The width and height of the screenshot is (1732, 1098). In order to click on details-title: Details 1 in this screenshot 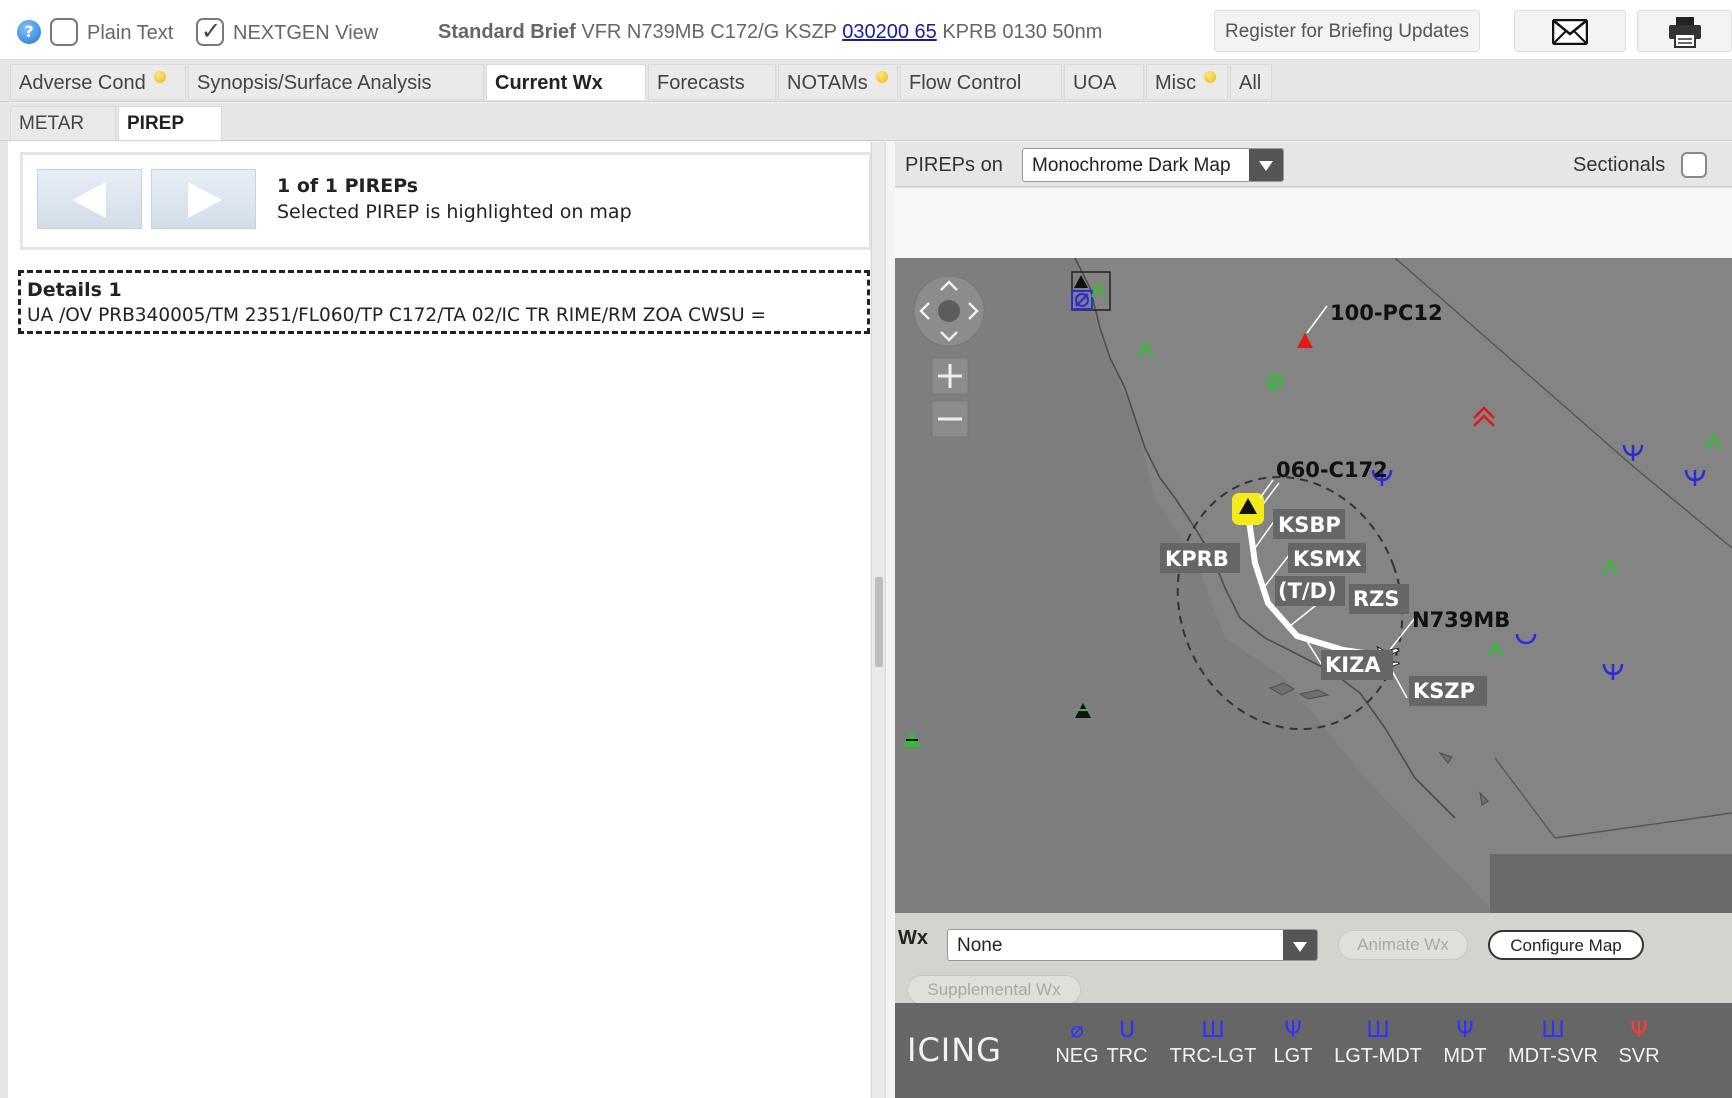, I will do `click(74, 290)`.